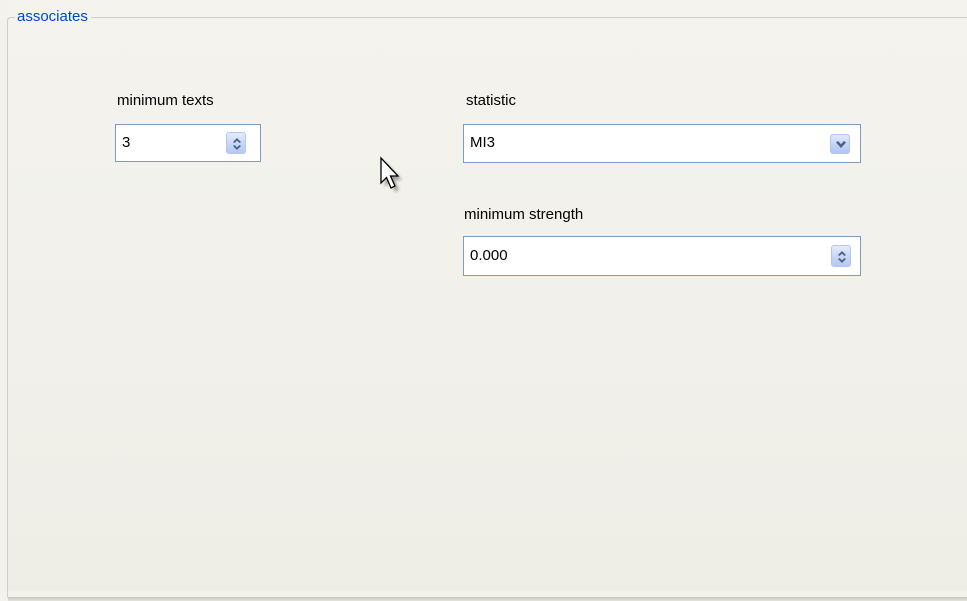 The height and width of the screenshot is (601, 967). I want to click on minimum-strength-value: 0.000, so click(489, 256).